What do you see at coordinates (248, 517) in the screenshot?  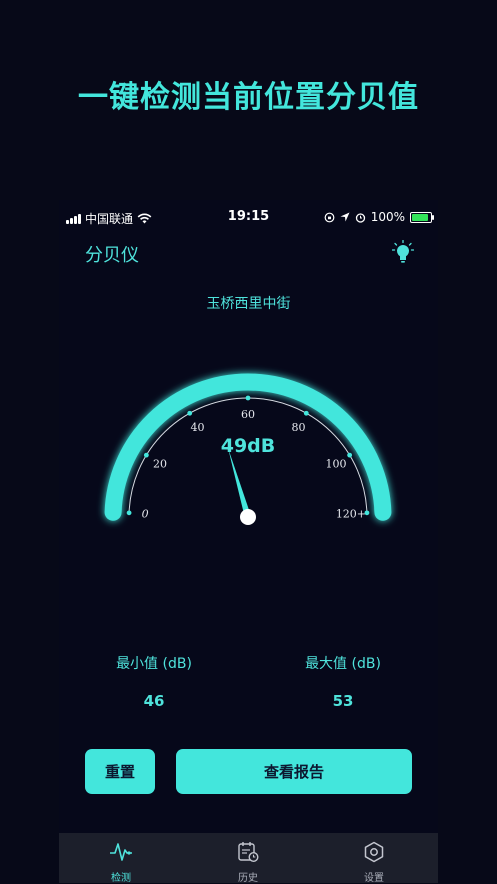 I see `gauge-needle-hub` at bounding box center [248, 517].